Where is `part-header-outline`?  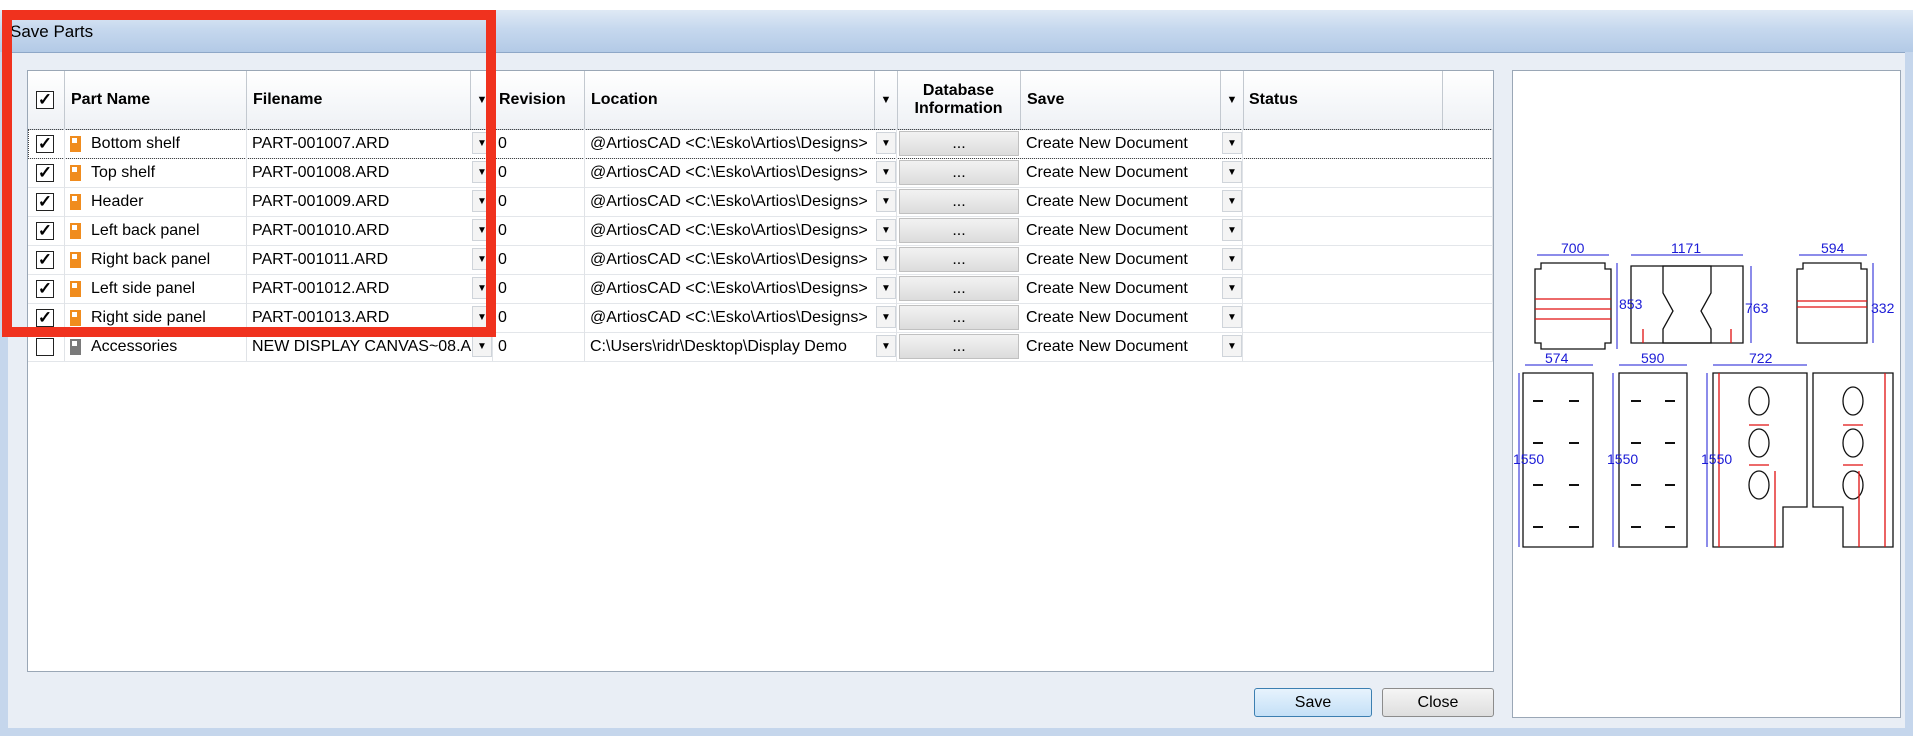
part-header-outline is located at coordinates (1687, 304).